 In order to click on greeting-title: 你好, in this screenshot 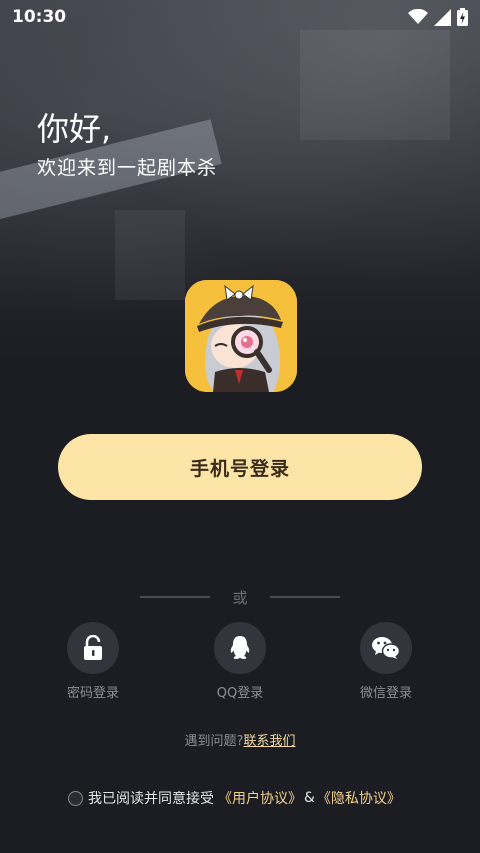, I will do `click(74, 129)`.